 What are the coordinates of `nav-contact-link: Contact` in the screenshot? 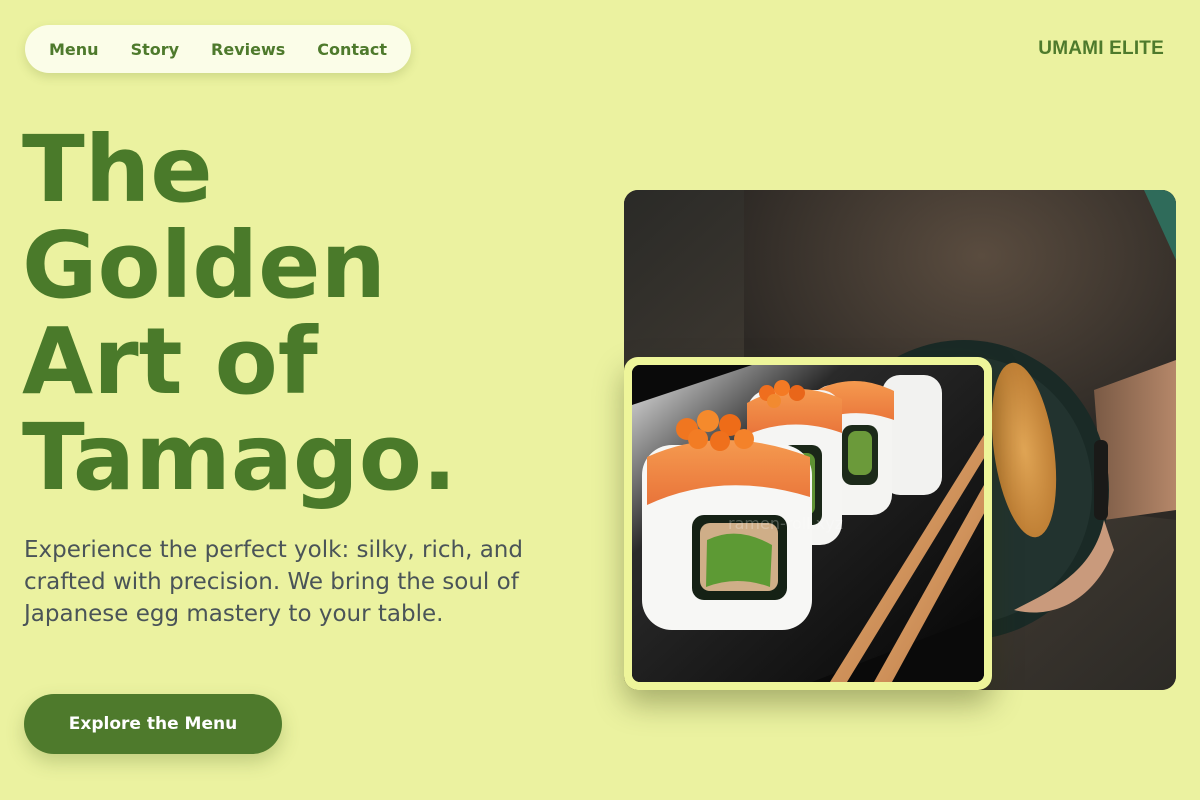 It's located at (352, 49).